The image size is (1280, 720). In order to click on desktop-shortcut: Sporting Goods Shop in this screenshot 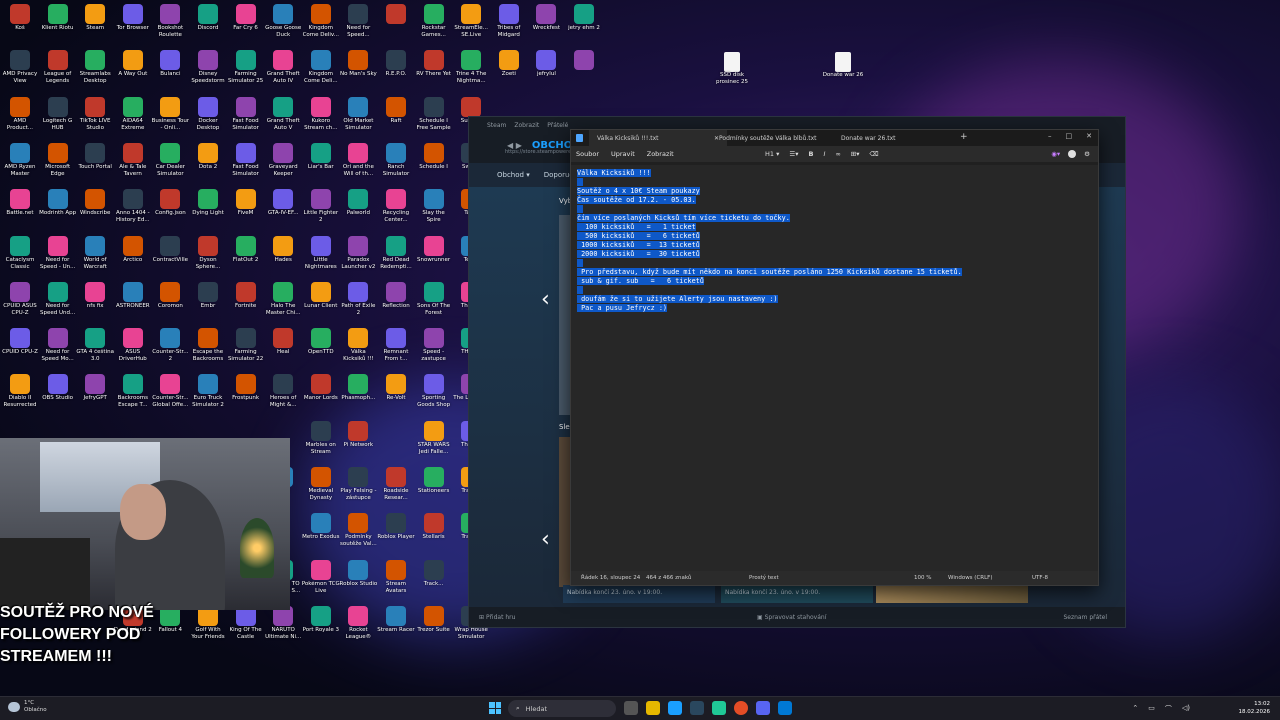, I will do `click(434, 397)`.